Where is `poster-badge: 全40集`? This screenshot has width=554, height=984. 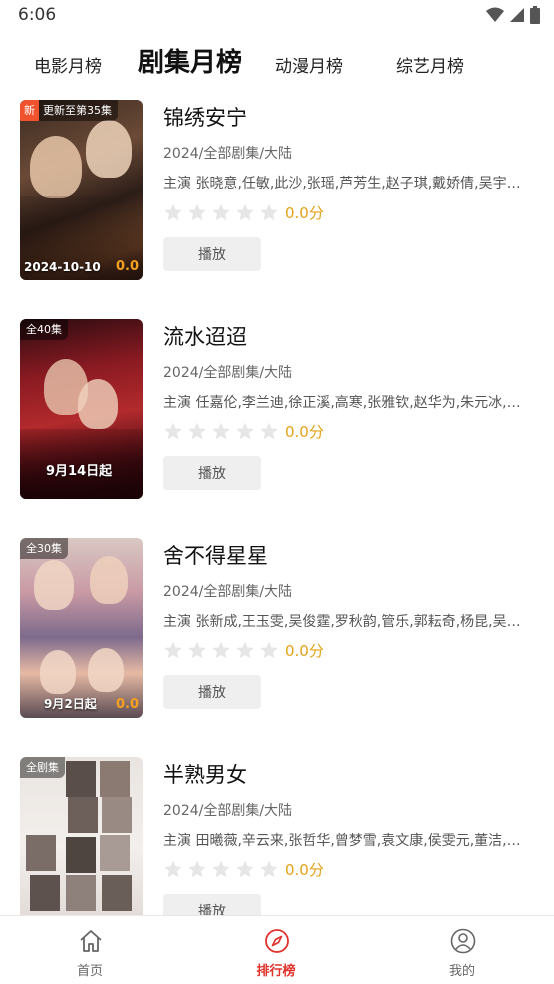 poster-badge: 全40集 is located at coordinates (44, 329).